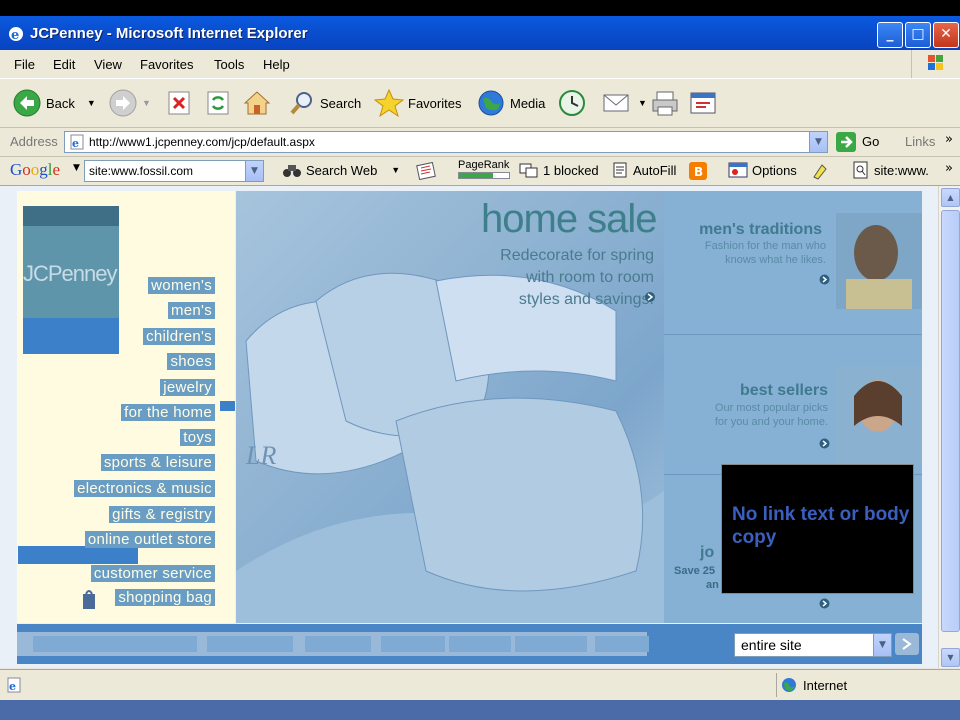 This screenshot has height=720, width=960. I want to click on nav-link-toys: toys, so click(197, 437).